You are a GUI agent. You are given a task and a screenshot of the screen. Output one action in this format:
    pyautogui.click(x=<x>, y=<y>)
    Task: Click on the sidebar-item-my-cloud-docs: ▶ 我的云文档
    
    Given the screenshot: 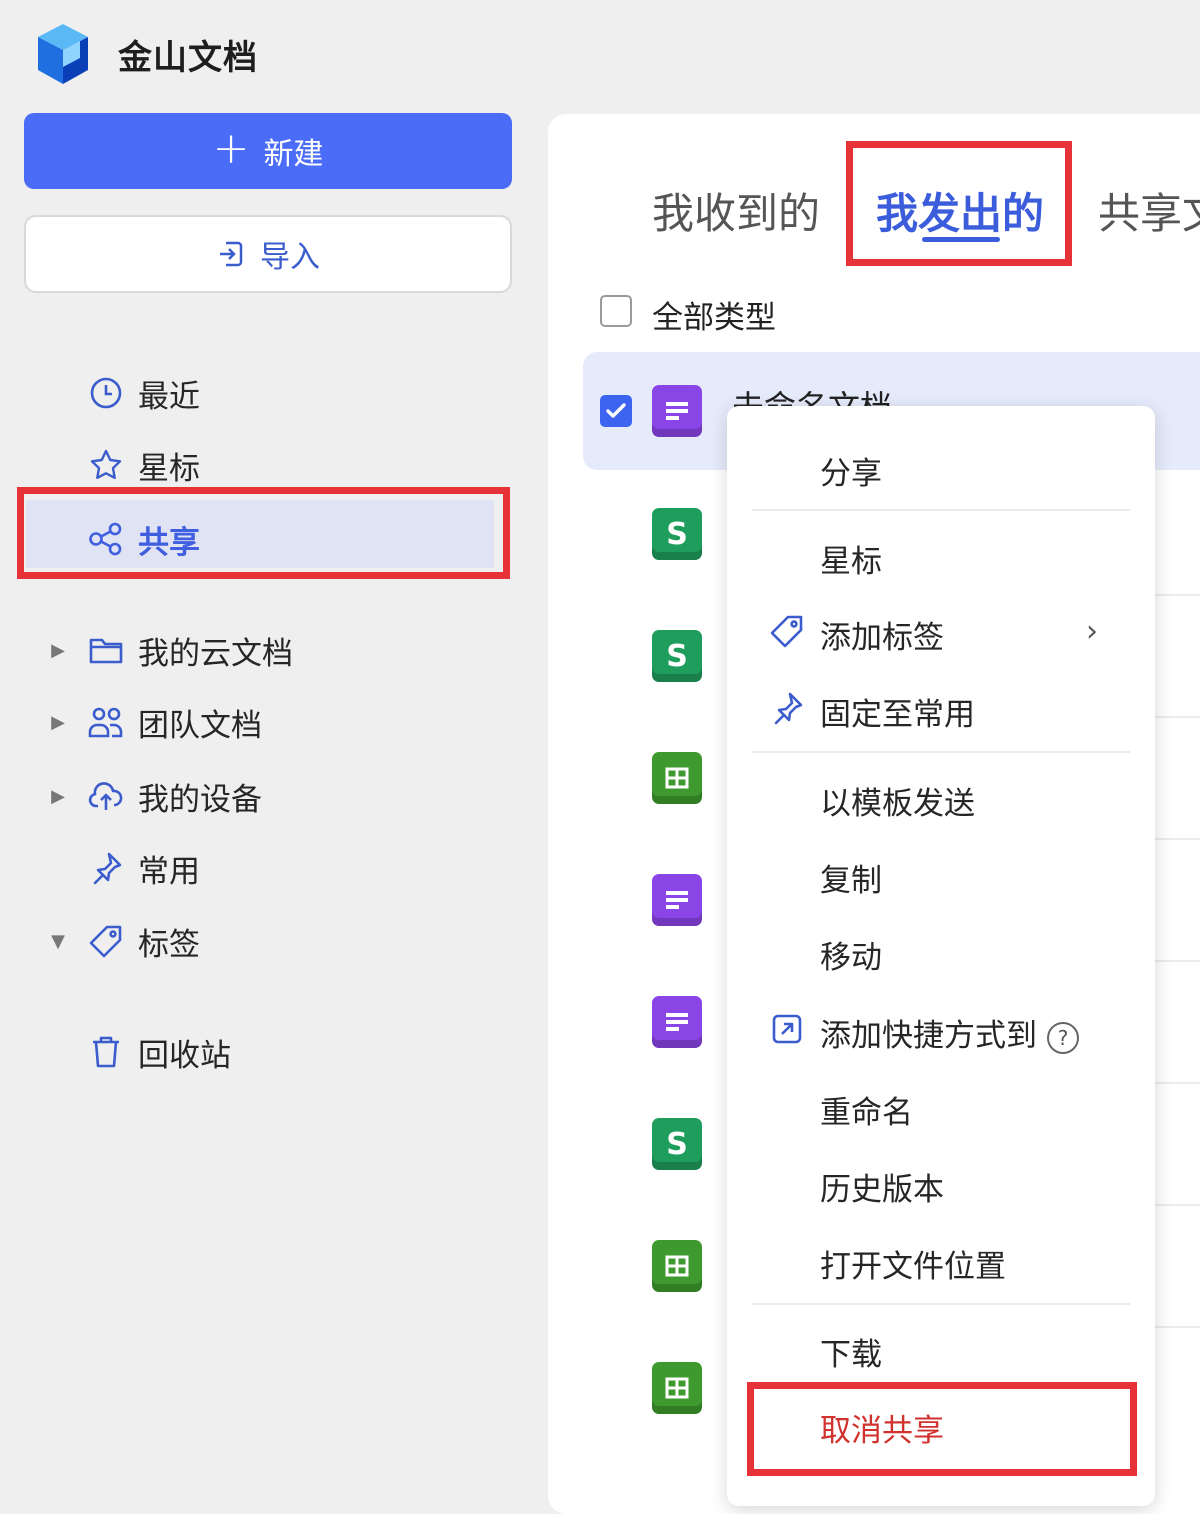 What is the action you would take?
    pyautogui.click(x=265, y=650)
    